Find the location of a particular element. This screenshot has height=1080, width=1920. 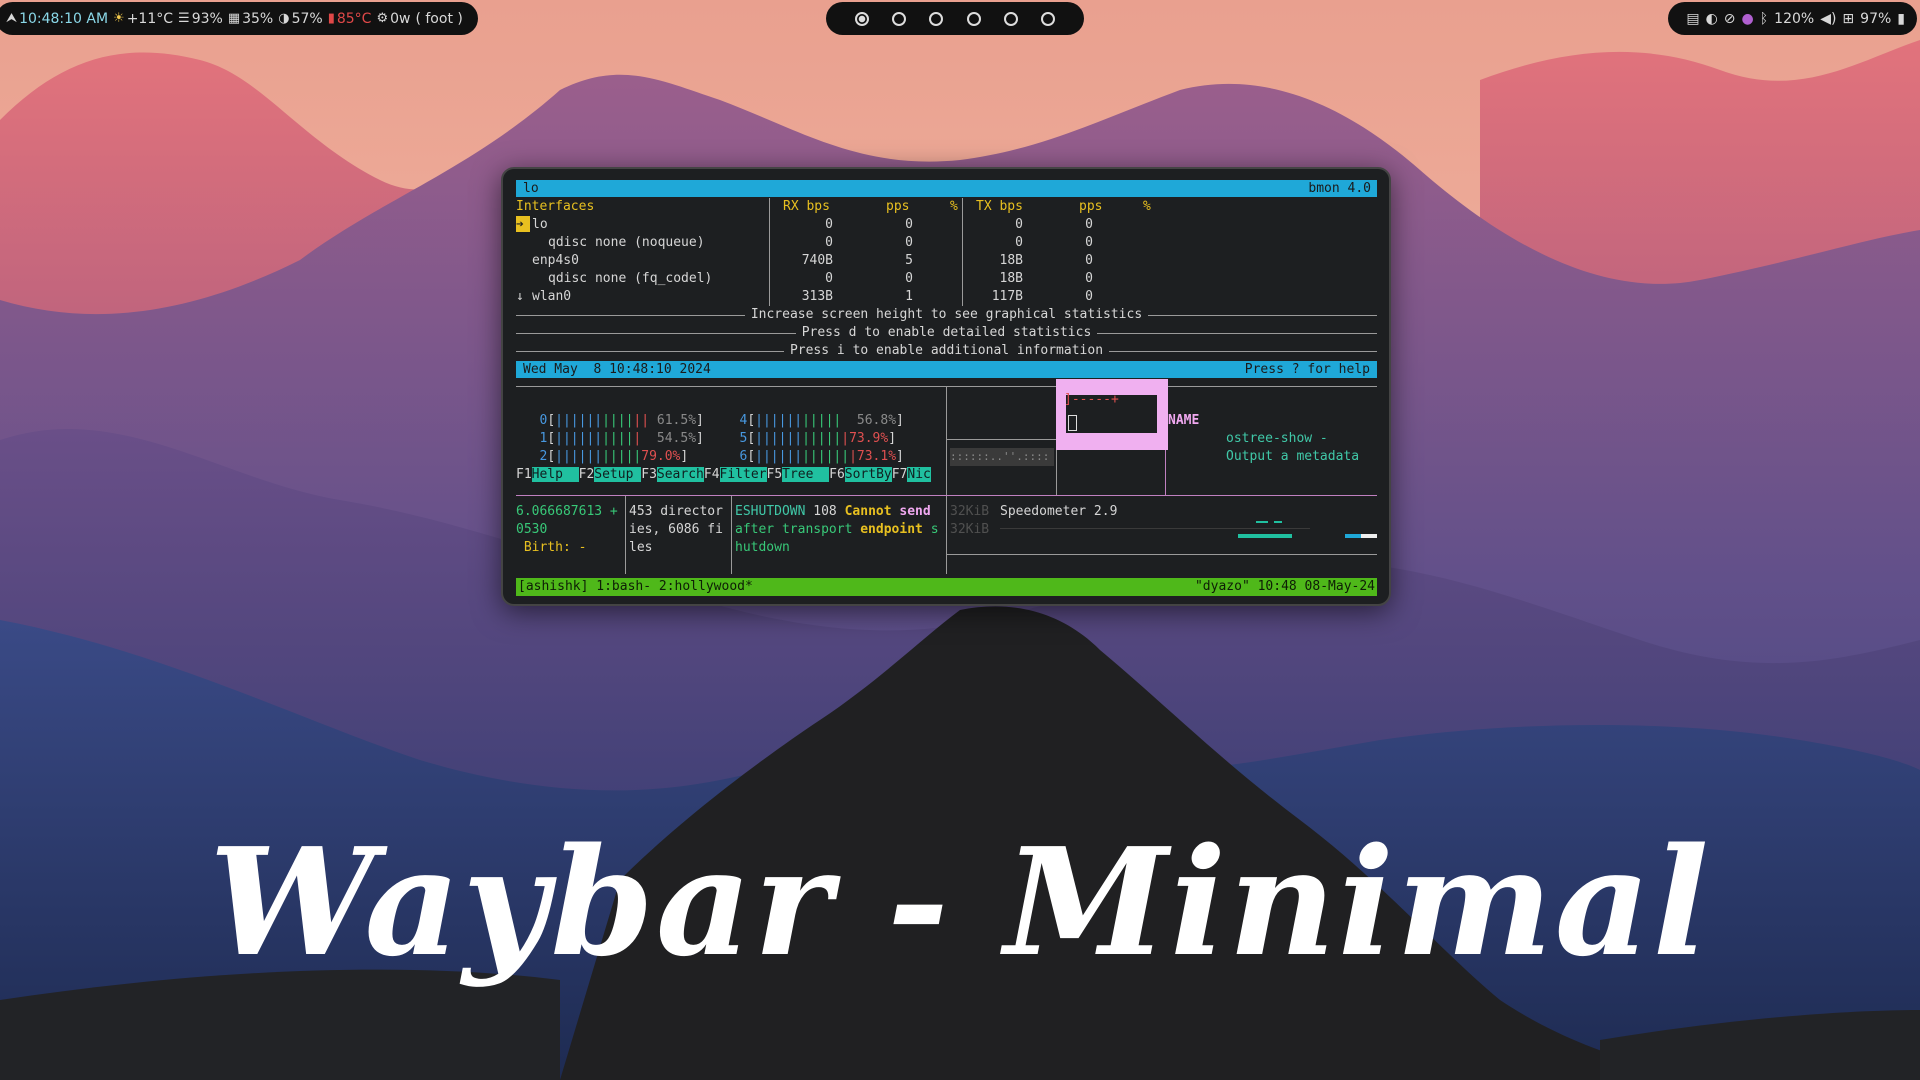

droplet-icon: ● is located at coordinates (1748, 19).